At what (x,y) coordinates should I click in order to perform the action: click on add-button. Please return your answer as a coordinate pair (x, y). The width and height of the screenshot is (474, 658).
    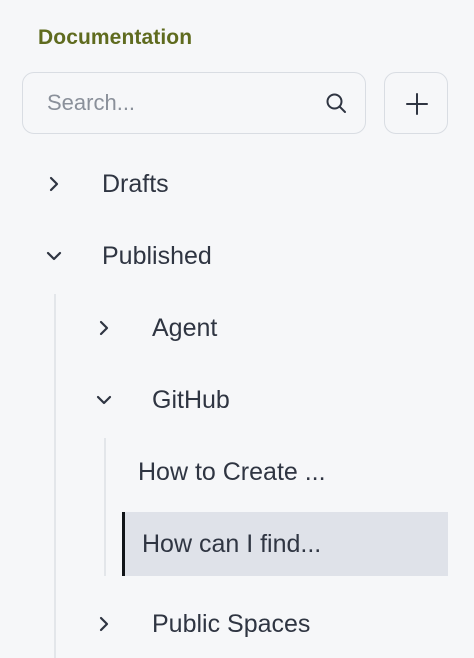
    Looking at the image, I should click on (416, 103).